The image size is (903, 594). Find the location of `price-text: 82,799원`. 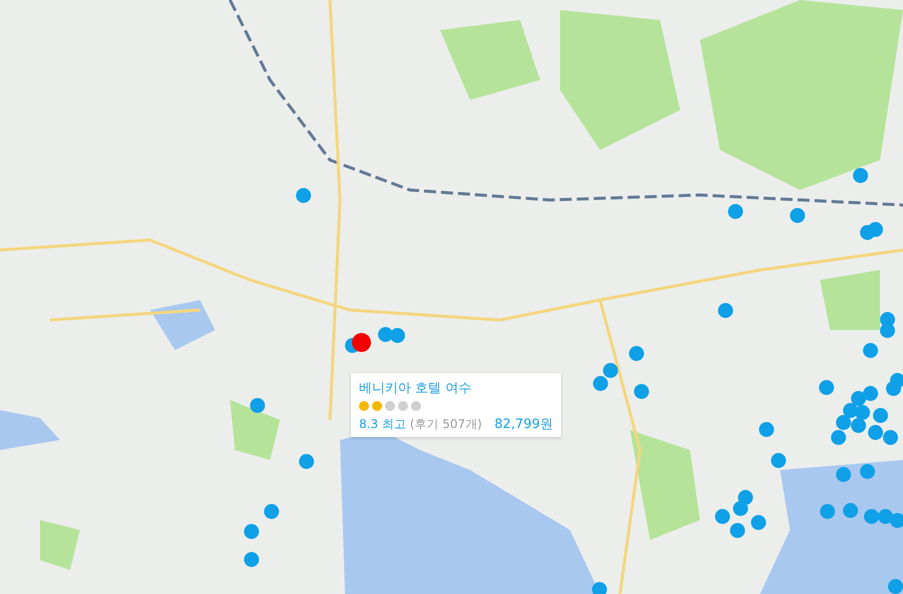

price-text: 82,799원 is located at coordinates (523, 424).